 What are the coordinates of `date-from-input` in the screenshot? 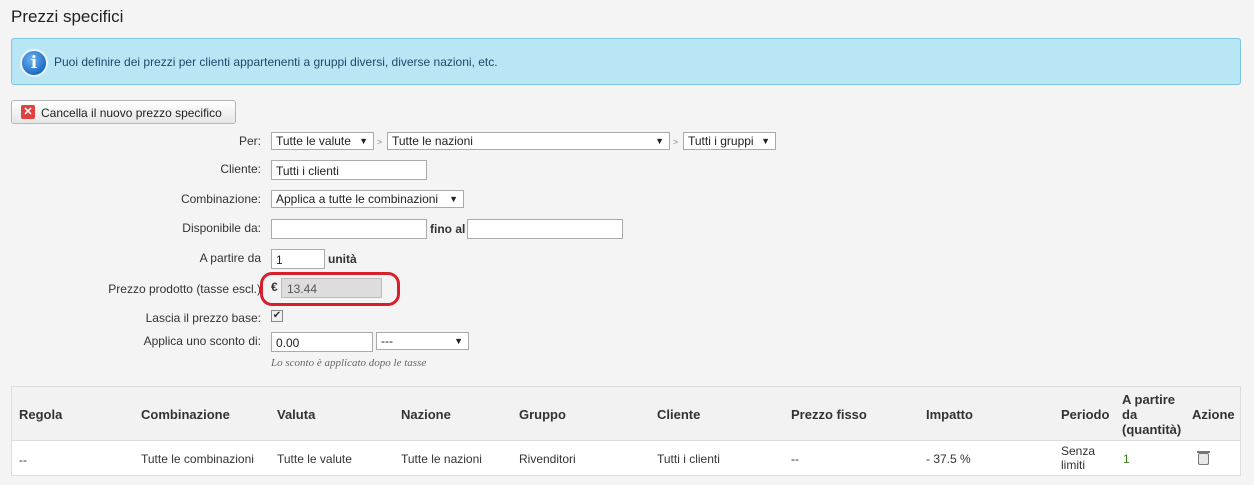 It's located at (349, 229).